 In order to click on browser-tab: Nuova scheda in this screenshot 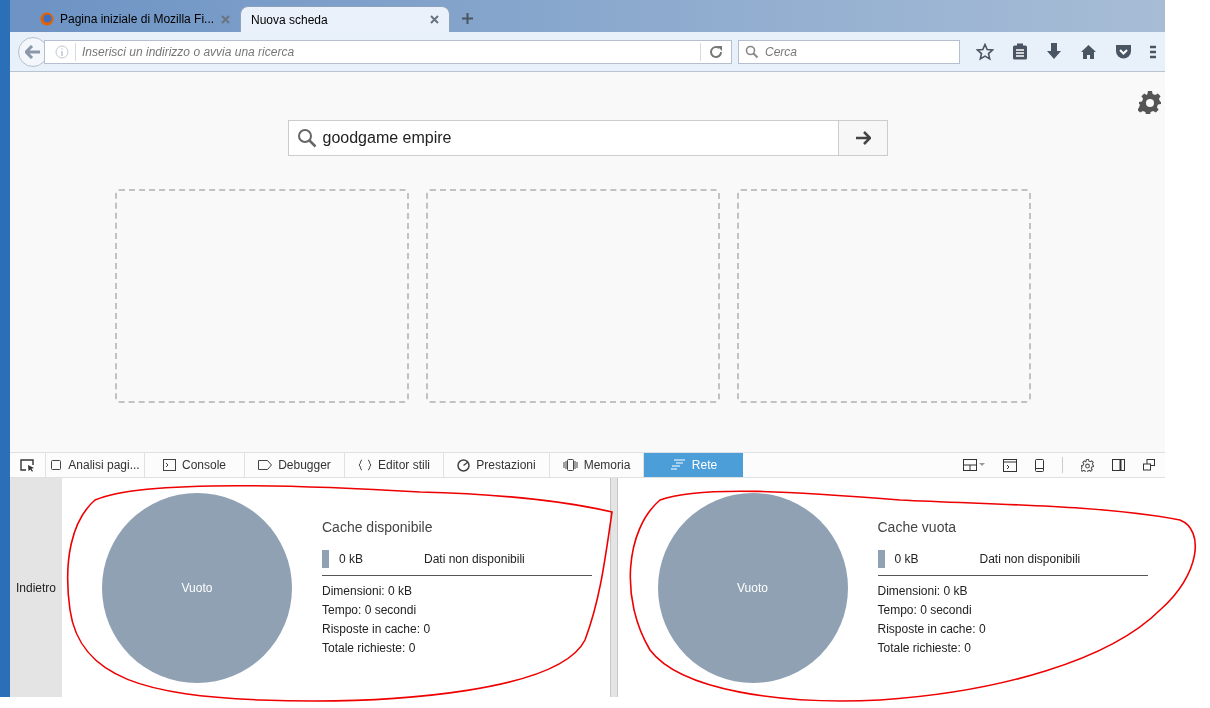, I will do `click(345, 19)`.